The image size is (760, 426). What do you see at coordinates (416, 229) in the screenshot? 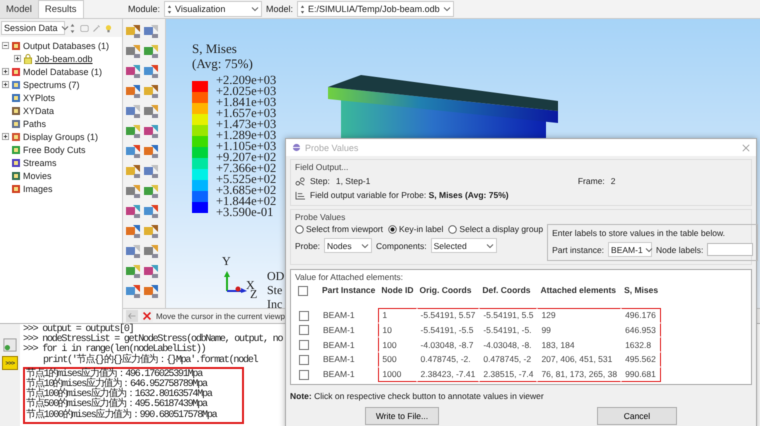
I see `radio-option: Key-in label` at bounding box center [416, 229].